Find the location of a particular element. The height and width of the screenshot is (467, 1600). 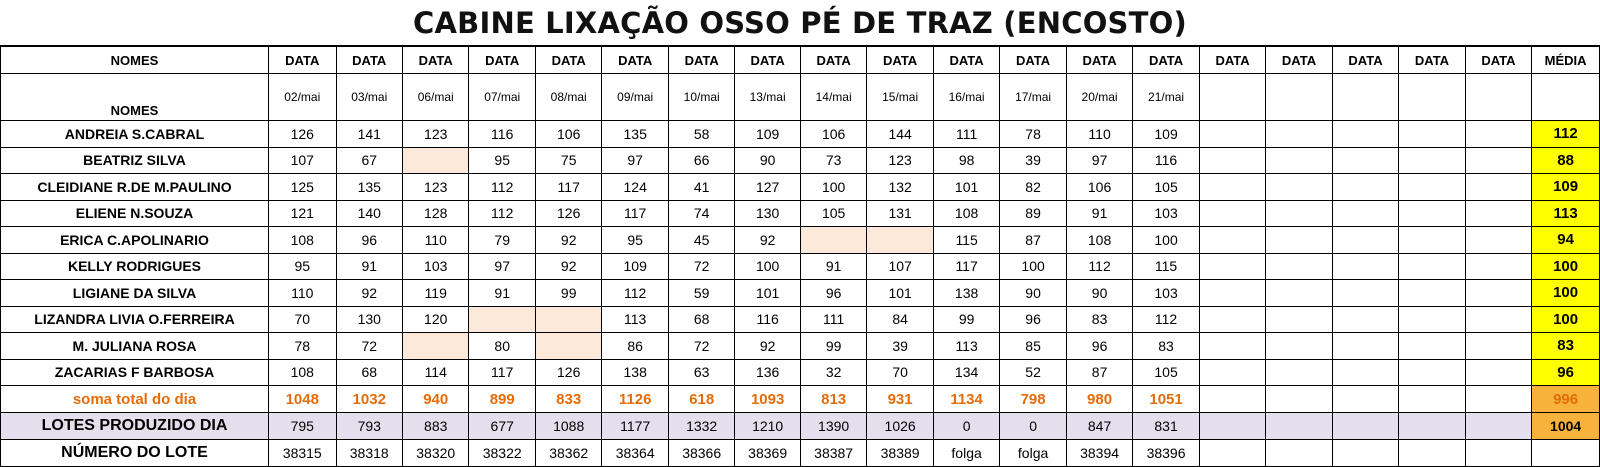

value-cell: 123 is located at coordinates (435, 134).